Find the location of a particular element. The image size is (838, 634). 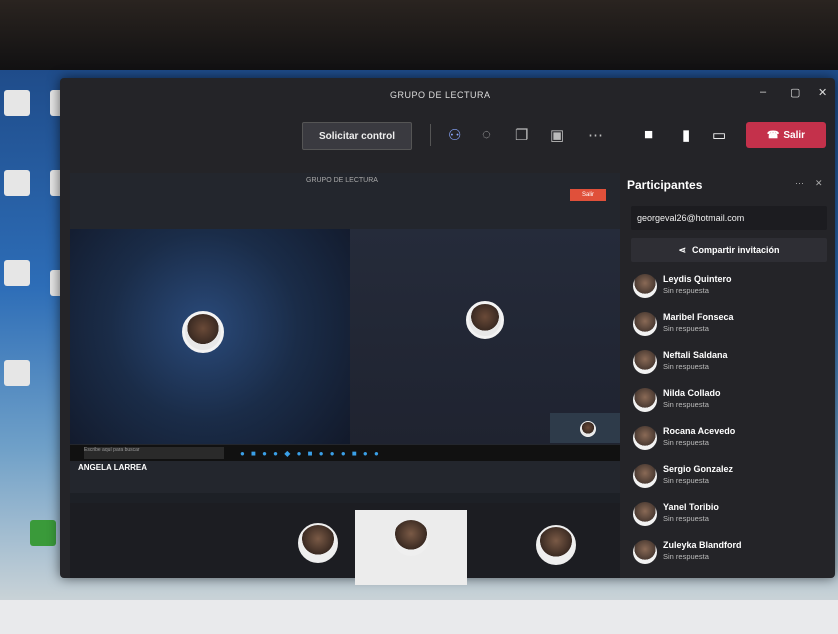

more-icon: ⋯ is located at coordinates (595, 135).